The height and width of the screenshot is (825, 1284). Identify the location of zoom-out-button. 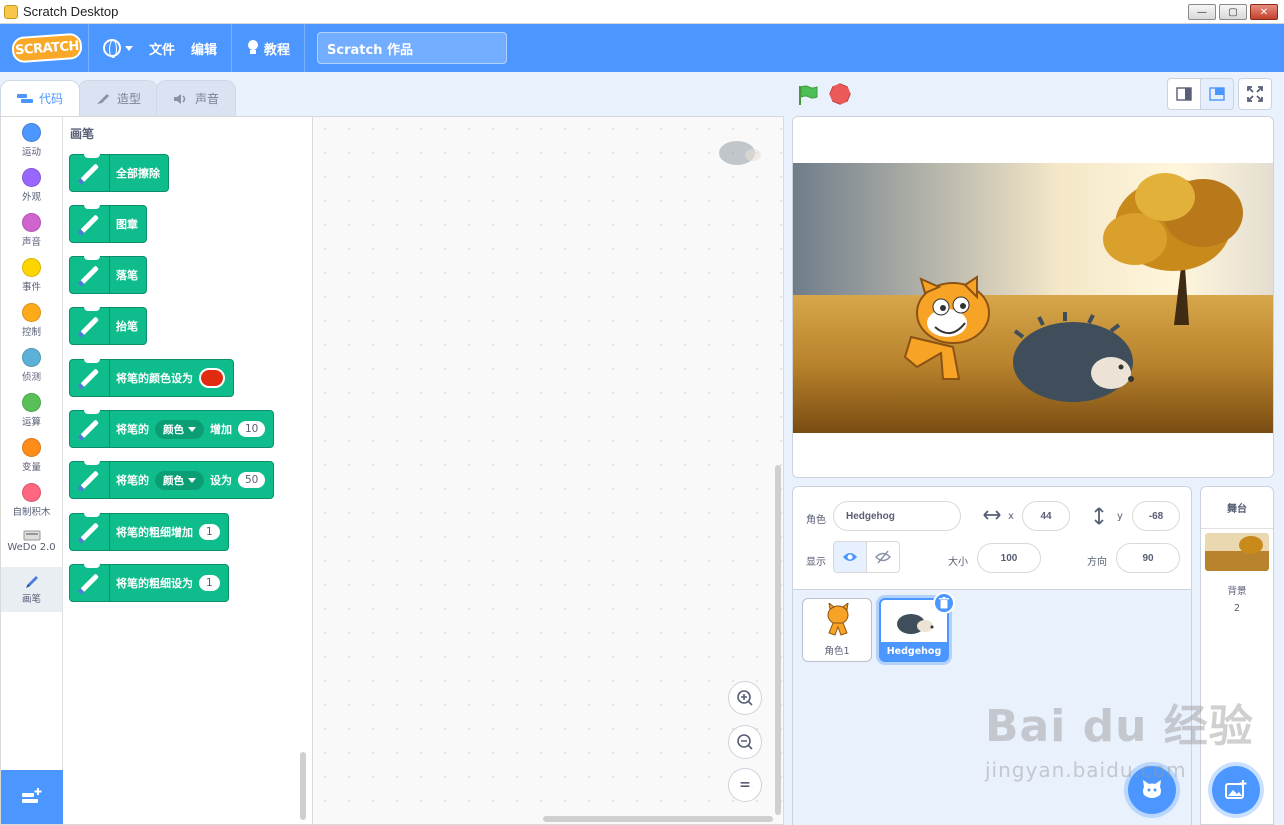
(745, 742).